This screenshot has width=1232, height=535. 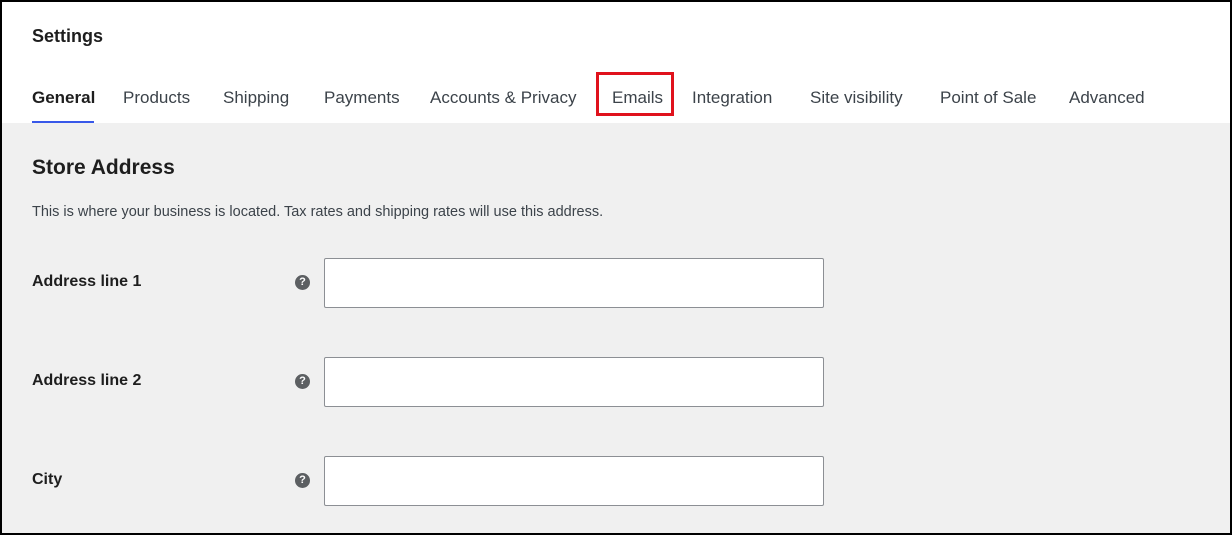 What do you see at coordinates (63, 98) in the screenshot?
I see `tab-general: General` at bounding box center [63, 98].